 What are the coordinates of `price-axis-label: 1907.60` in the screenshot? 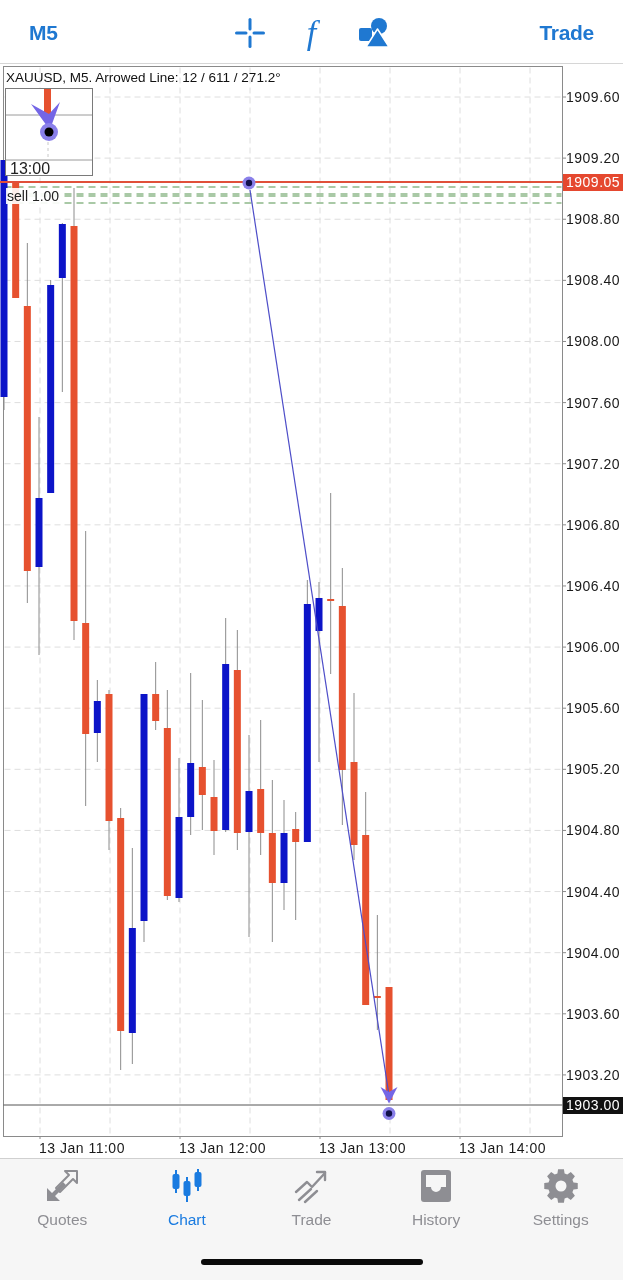 It's located at (593, 402).